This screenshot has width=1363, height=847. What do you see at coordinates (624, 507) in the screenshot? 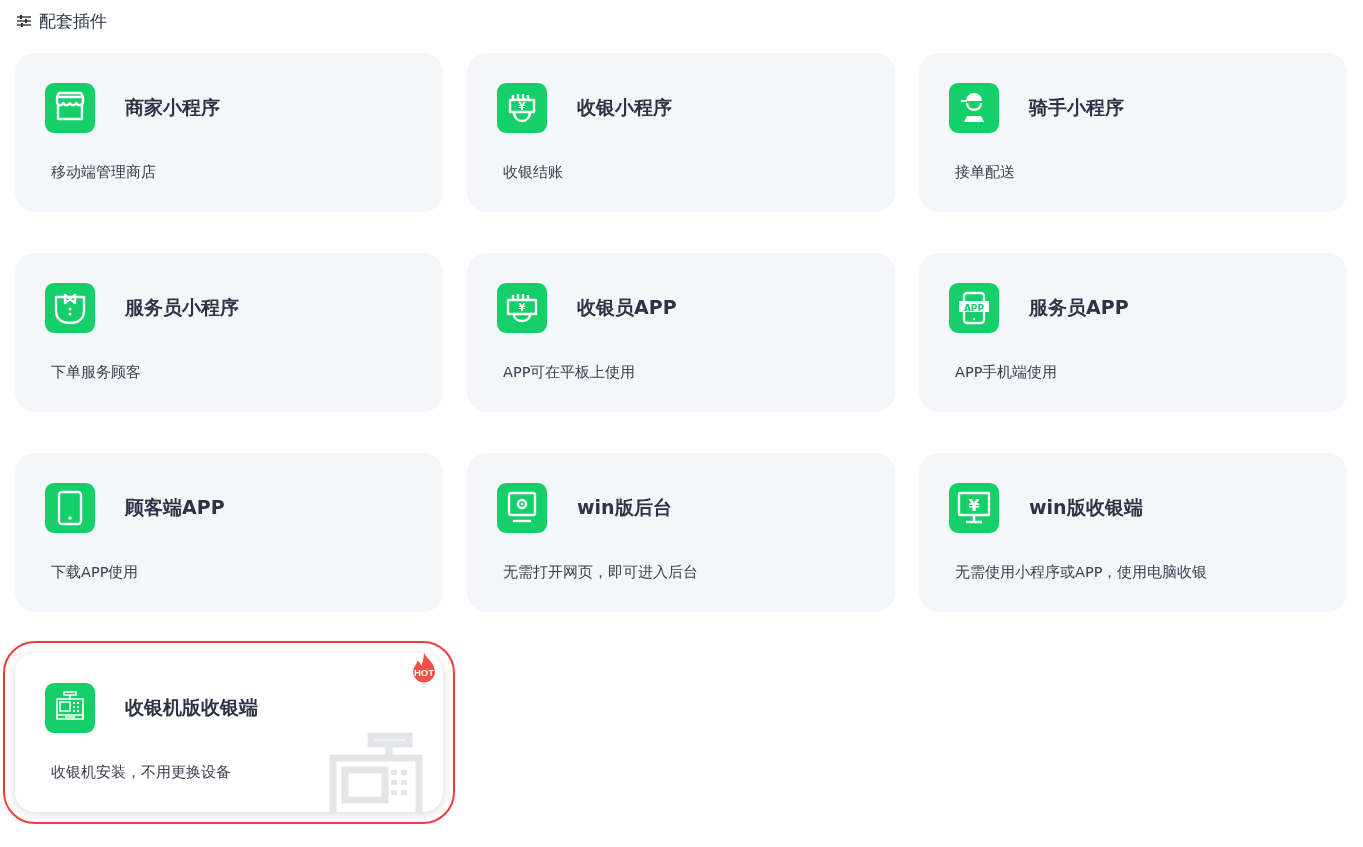
I see `plugin-title: win版后台` at bounding box center [624, 507].